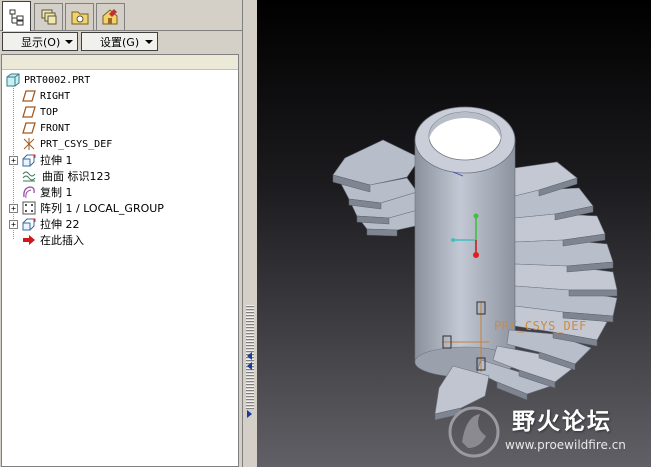 This screenshot has width=651, height=467. Describe the element at coordinates (29, 208) in the screenshot. I see `pattern-icon` at that location.